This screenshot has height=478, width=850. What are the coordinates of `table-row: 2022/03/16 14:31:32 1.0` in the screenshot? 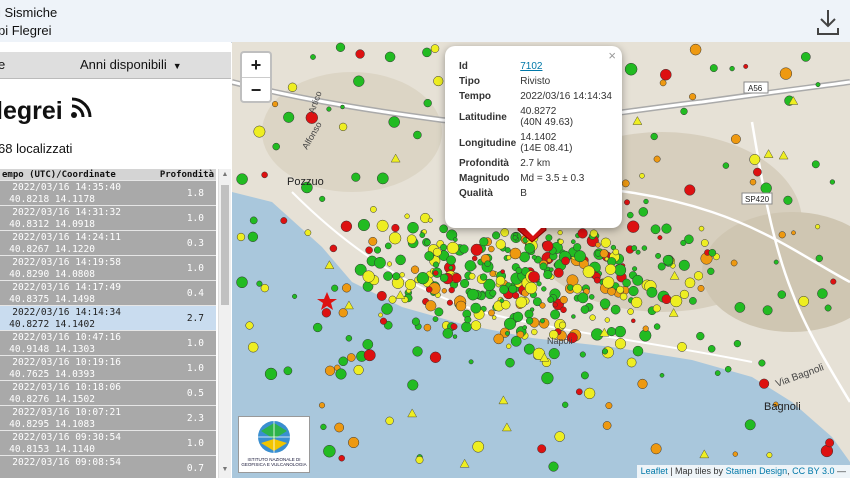 It's located at (108, 218).